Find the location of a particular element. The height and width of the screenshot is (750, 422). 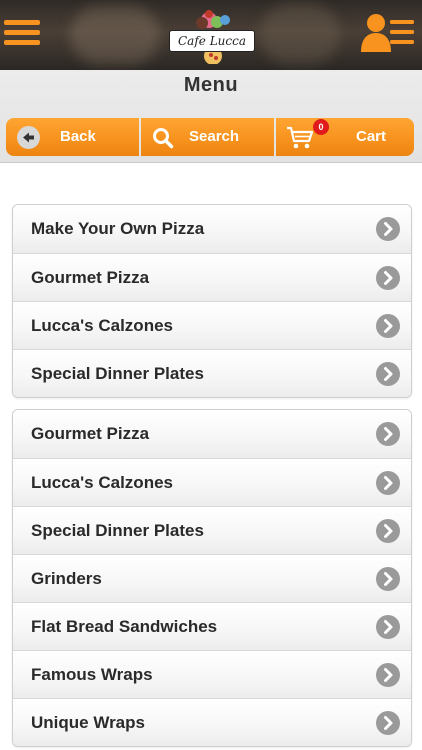

menu-item: Famous Wraps is located at coordinates (212, 674).